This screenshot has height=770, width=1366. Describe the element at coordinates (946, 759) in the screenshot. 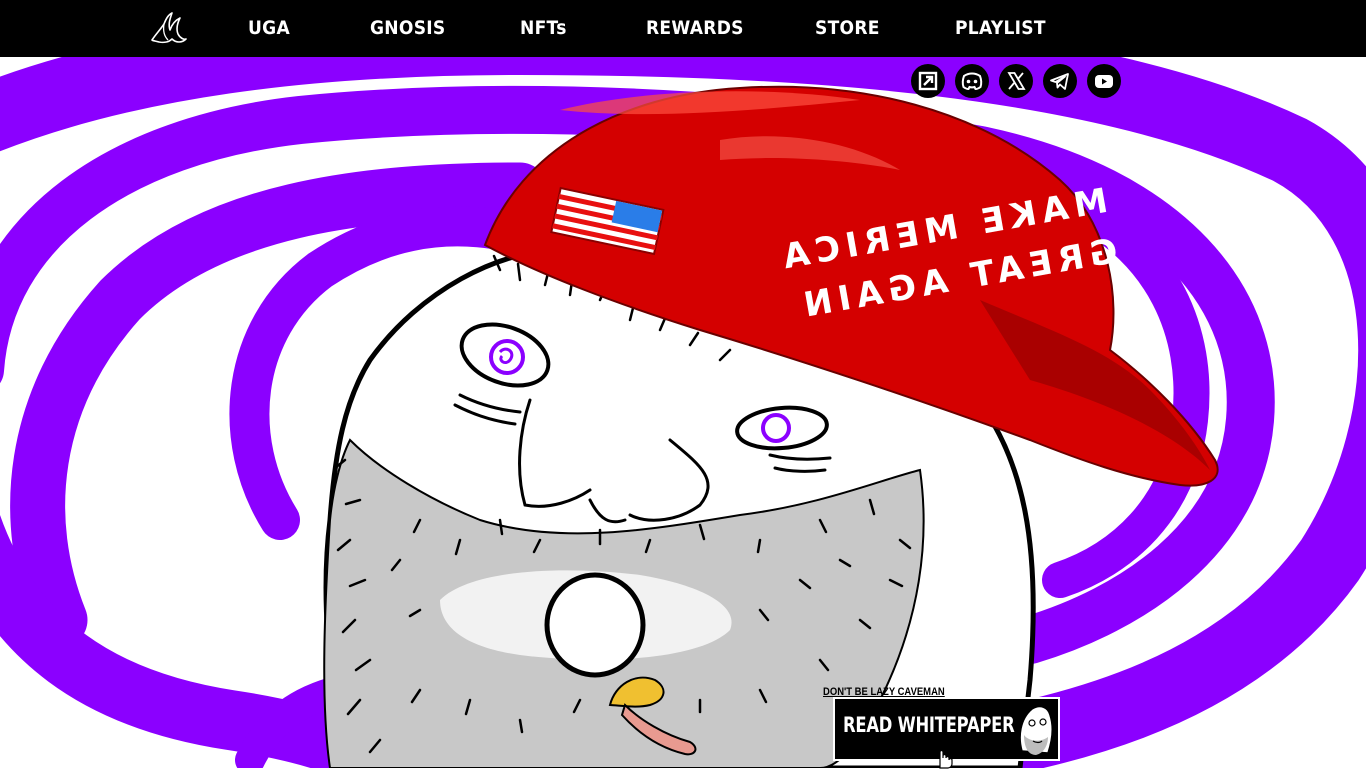

I see `hand-cursor-icon` at that location.